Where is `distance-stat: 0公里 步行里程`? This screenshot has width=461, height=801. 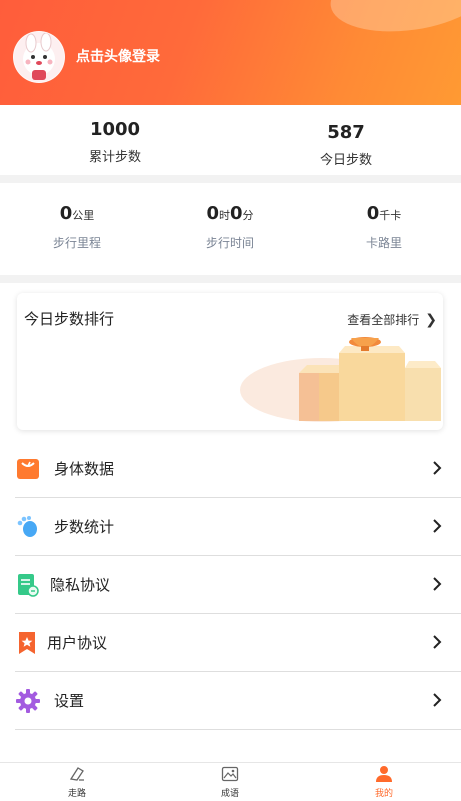 distance-stat: 0公里 步行里程 is located at coordinates (77, 227).